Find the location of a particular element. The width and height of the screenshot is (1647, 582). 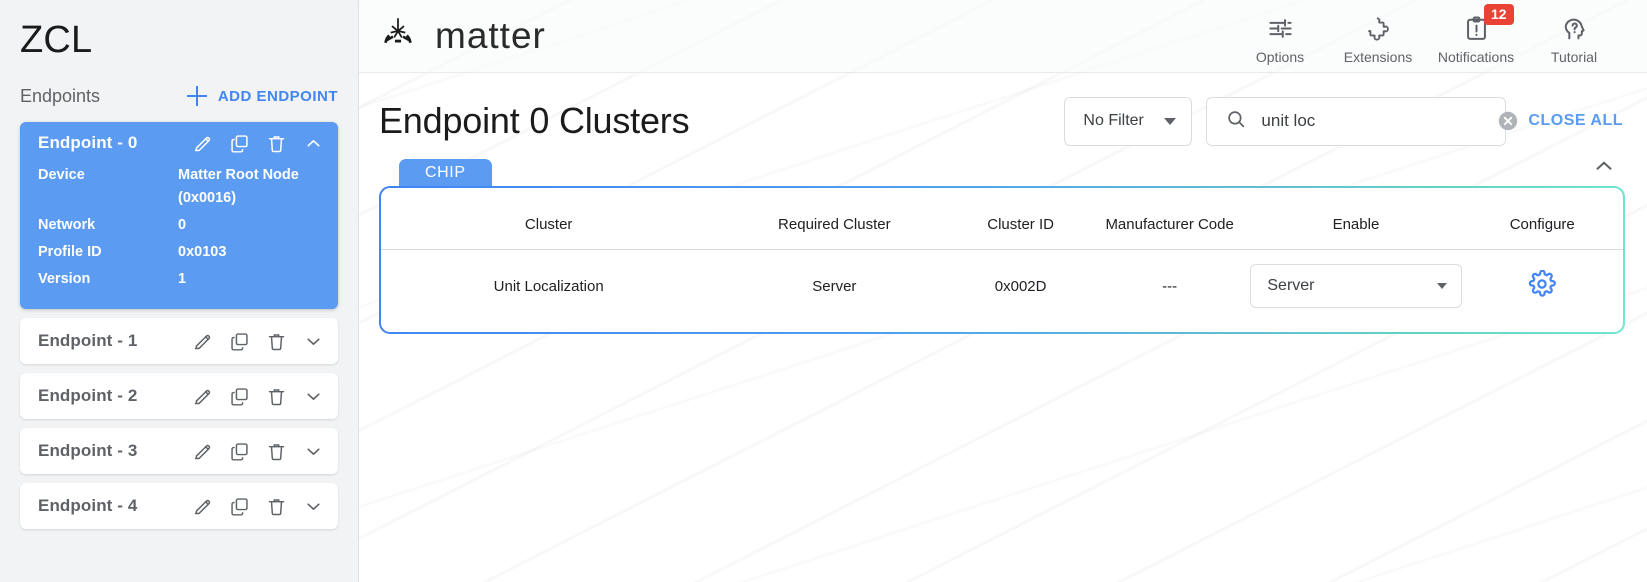

endpoint-detail-row: Device Matter Root Node (0x0016) is located at coordinates (179, 187).